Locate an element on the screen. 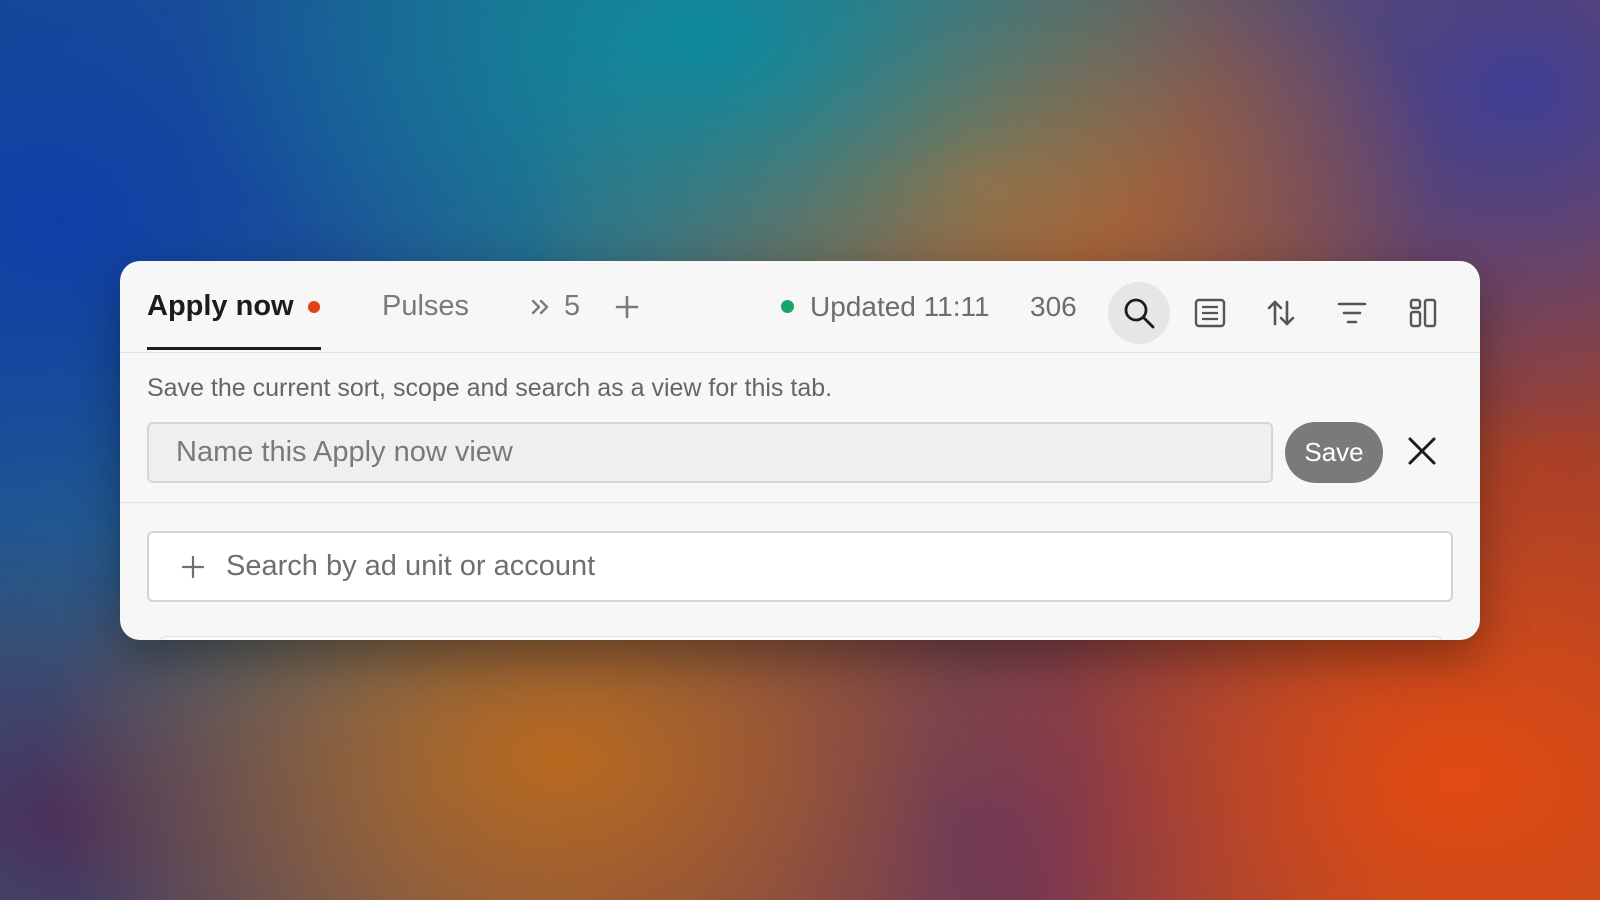 This screenshot has width=1600, height=900. list-view-button is located at coordinates (1210, 313).